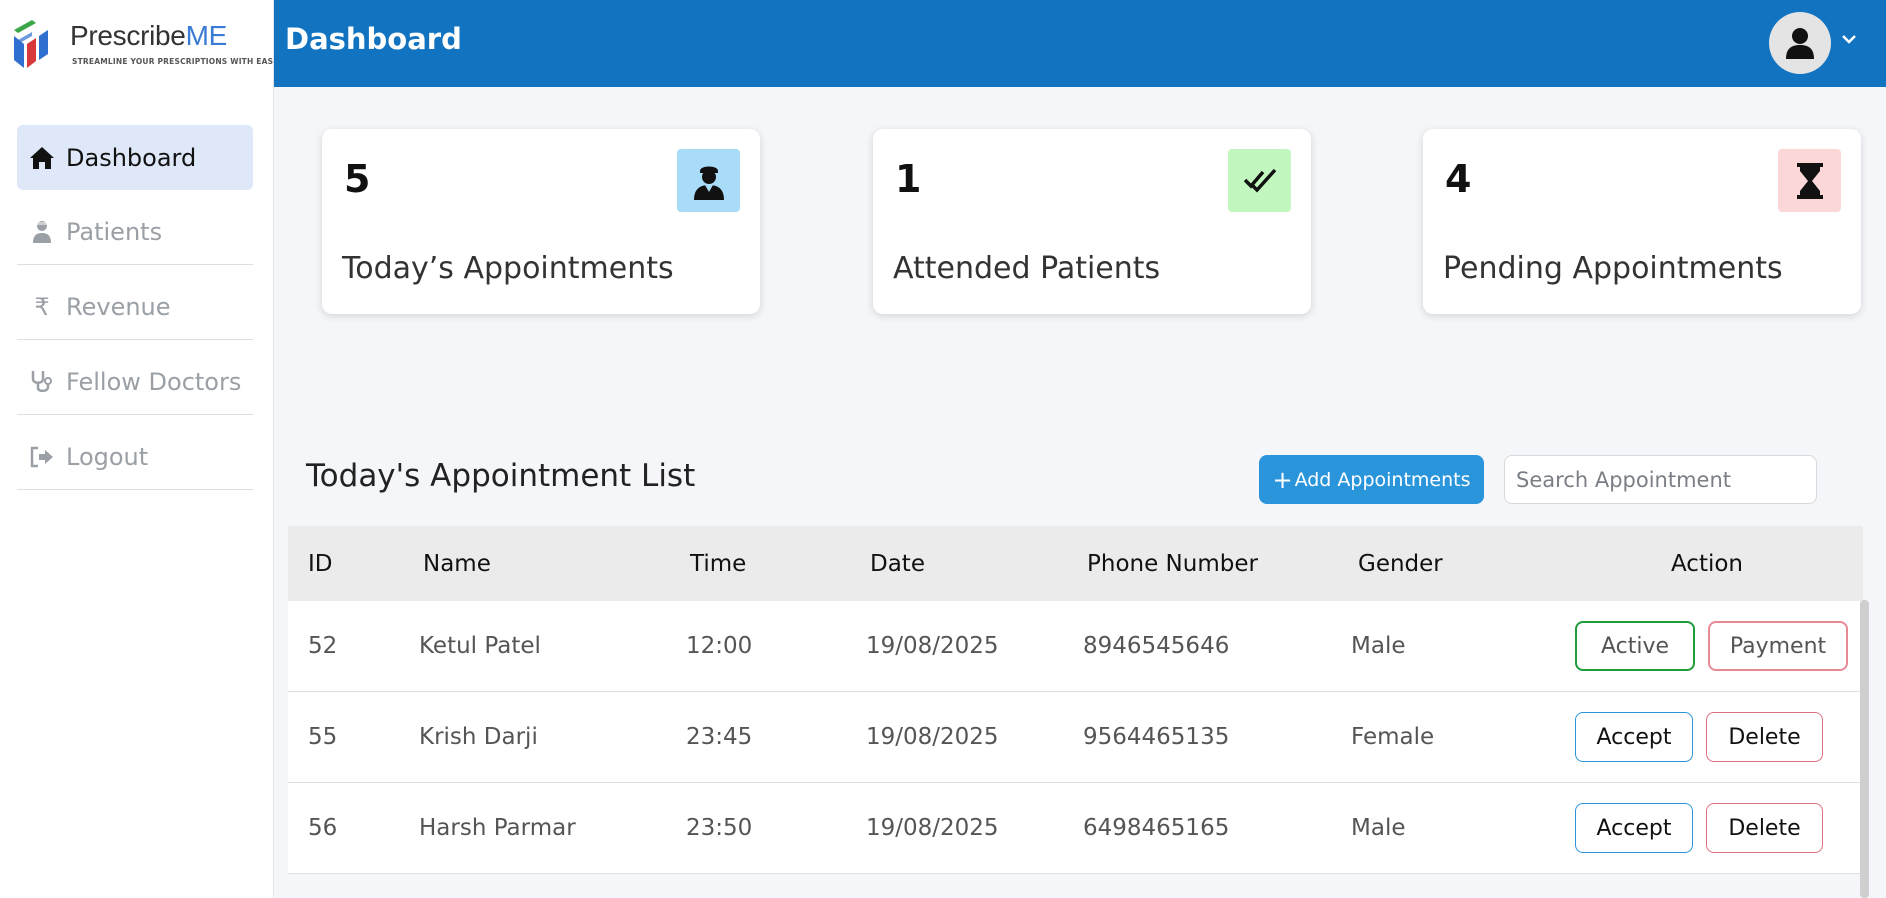 Image resolution: width=1886 pixels, height=898 pixels. Describe the element at coordinates (1849, 39) in the screenshot. I see `chevron-down-icon` at that location.